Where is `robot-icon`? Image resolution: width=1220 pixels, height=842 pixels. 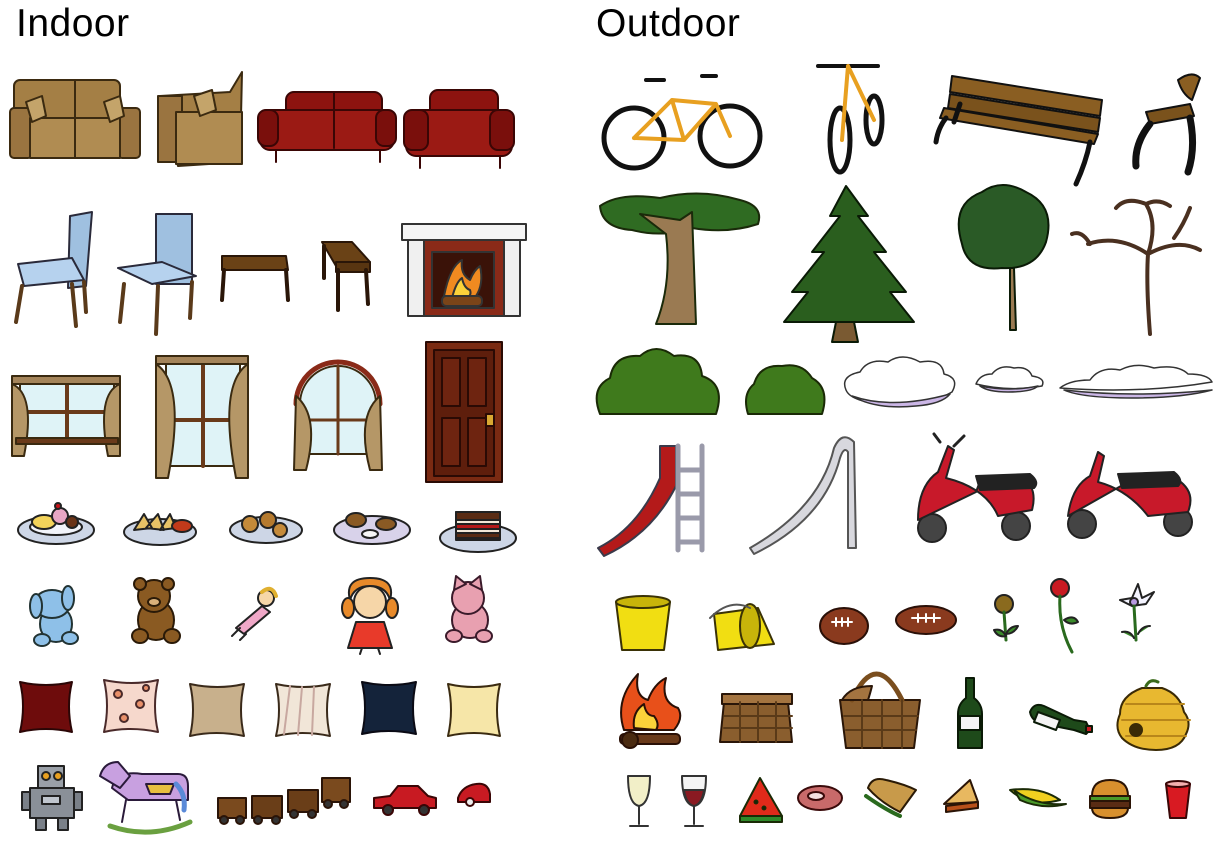 robot-icon is located at coordinates (52, 798).